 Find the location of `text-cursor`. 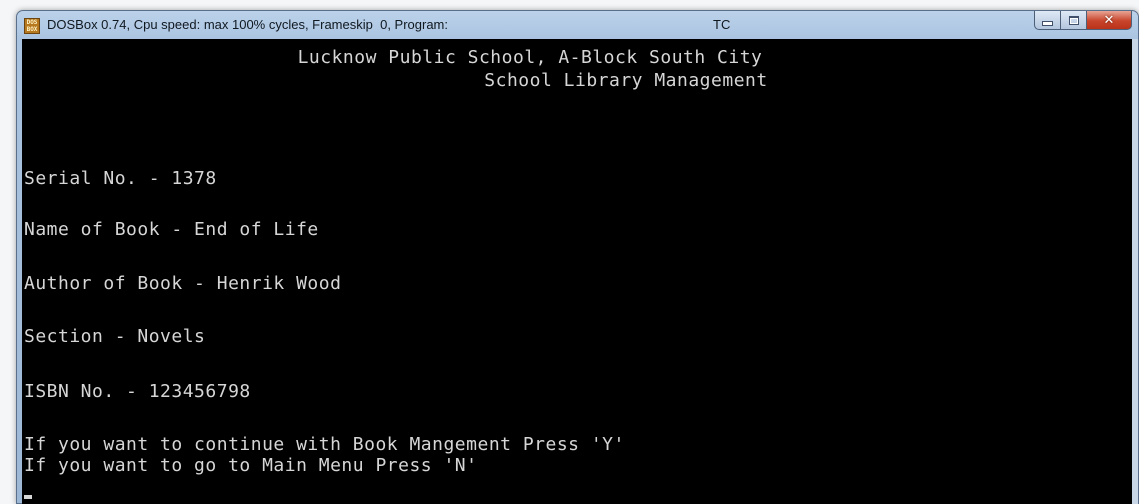

text-cursor is located at coordinates (28, 497).